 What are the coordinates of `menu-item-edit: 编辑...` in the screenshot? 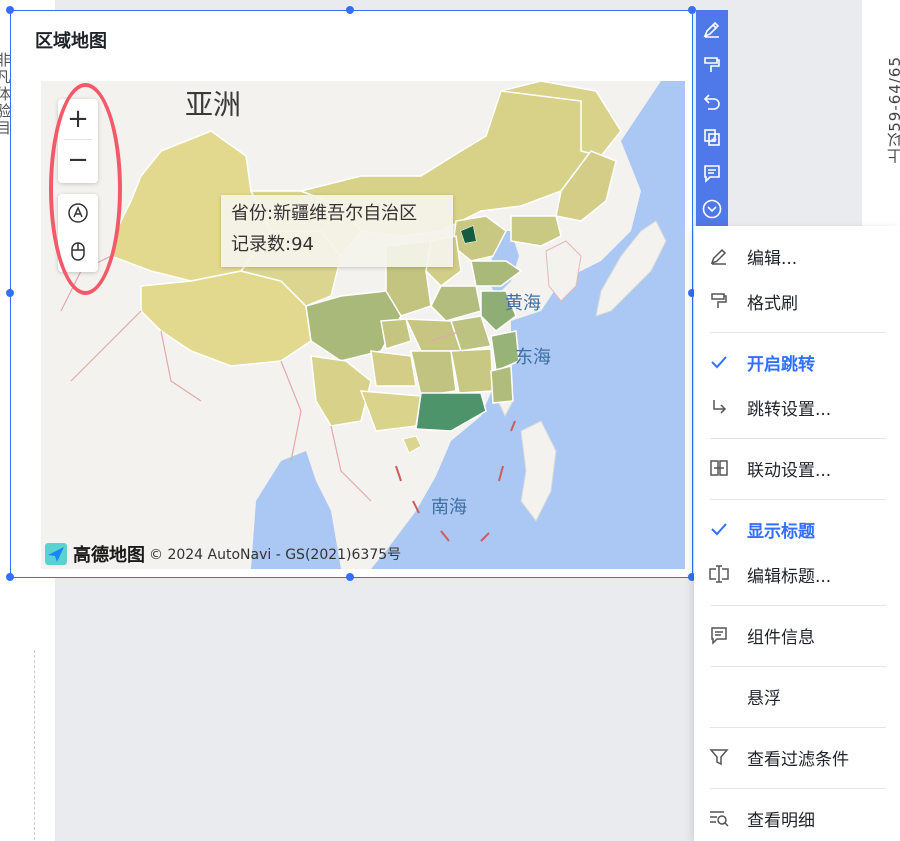 It's located at (797, 256).